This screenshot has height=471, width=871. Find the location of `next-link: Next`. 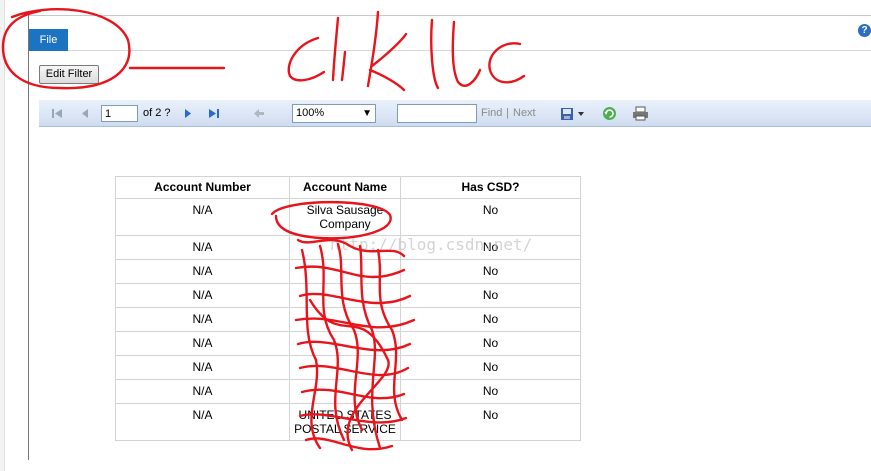

next-link: Next is located at coordinates (524, 113).